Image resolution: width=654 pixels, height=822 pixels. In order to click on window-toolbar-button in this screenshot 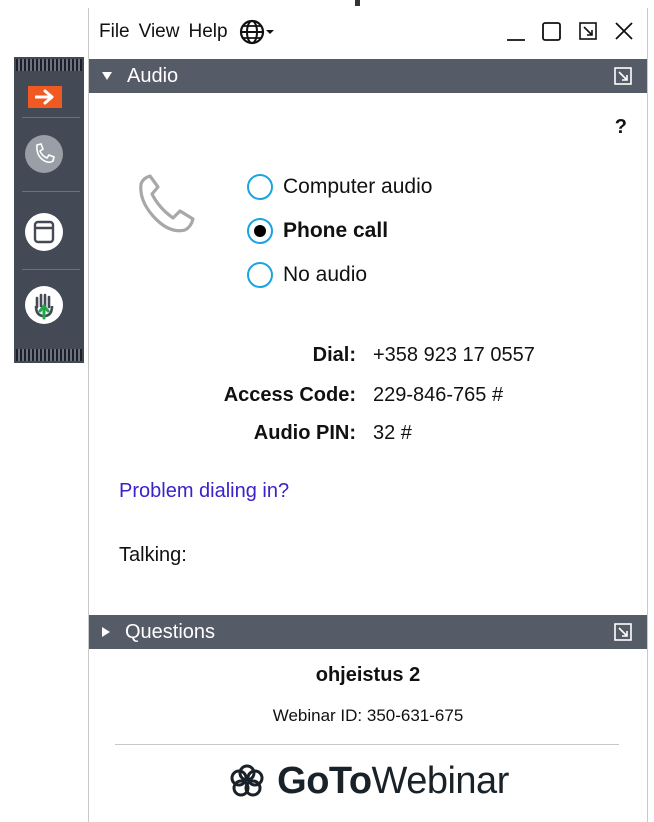, I will do `click(44, 232)`.